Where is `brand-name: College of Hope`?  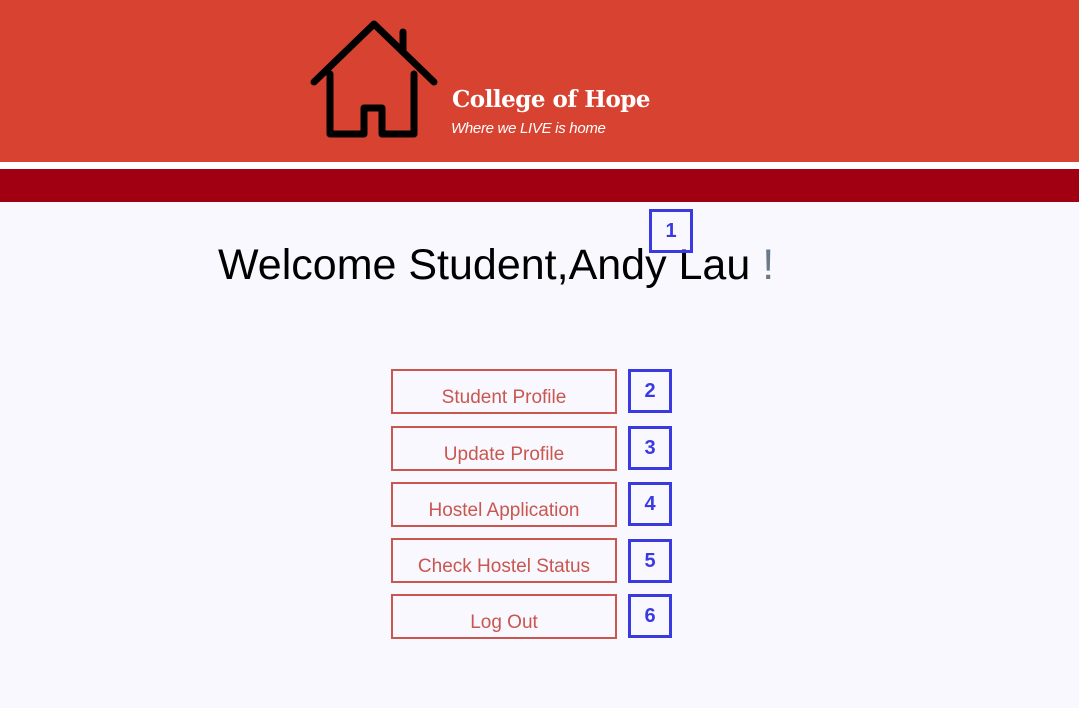 brand-name: College of Hope is located at coordinates (551, 99).